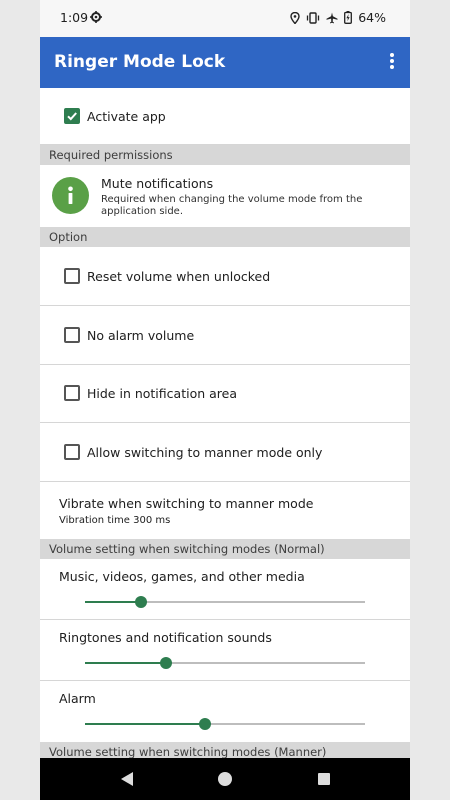  I want to click on manner-only-label: Allow switching to manner mode only, so click(205, 452).